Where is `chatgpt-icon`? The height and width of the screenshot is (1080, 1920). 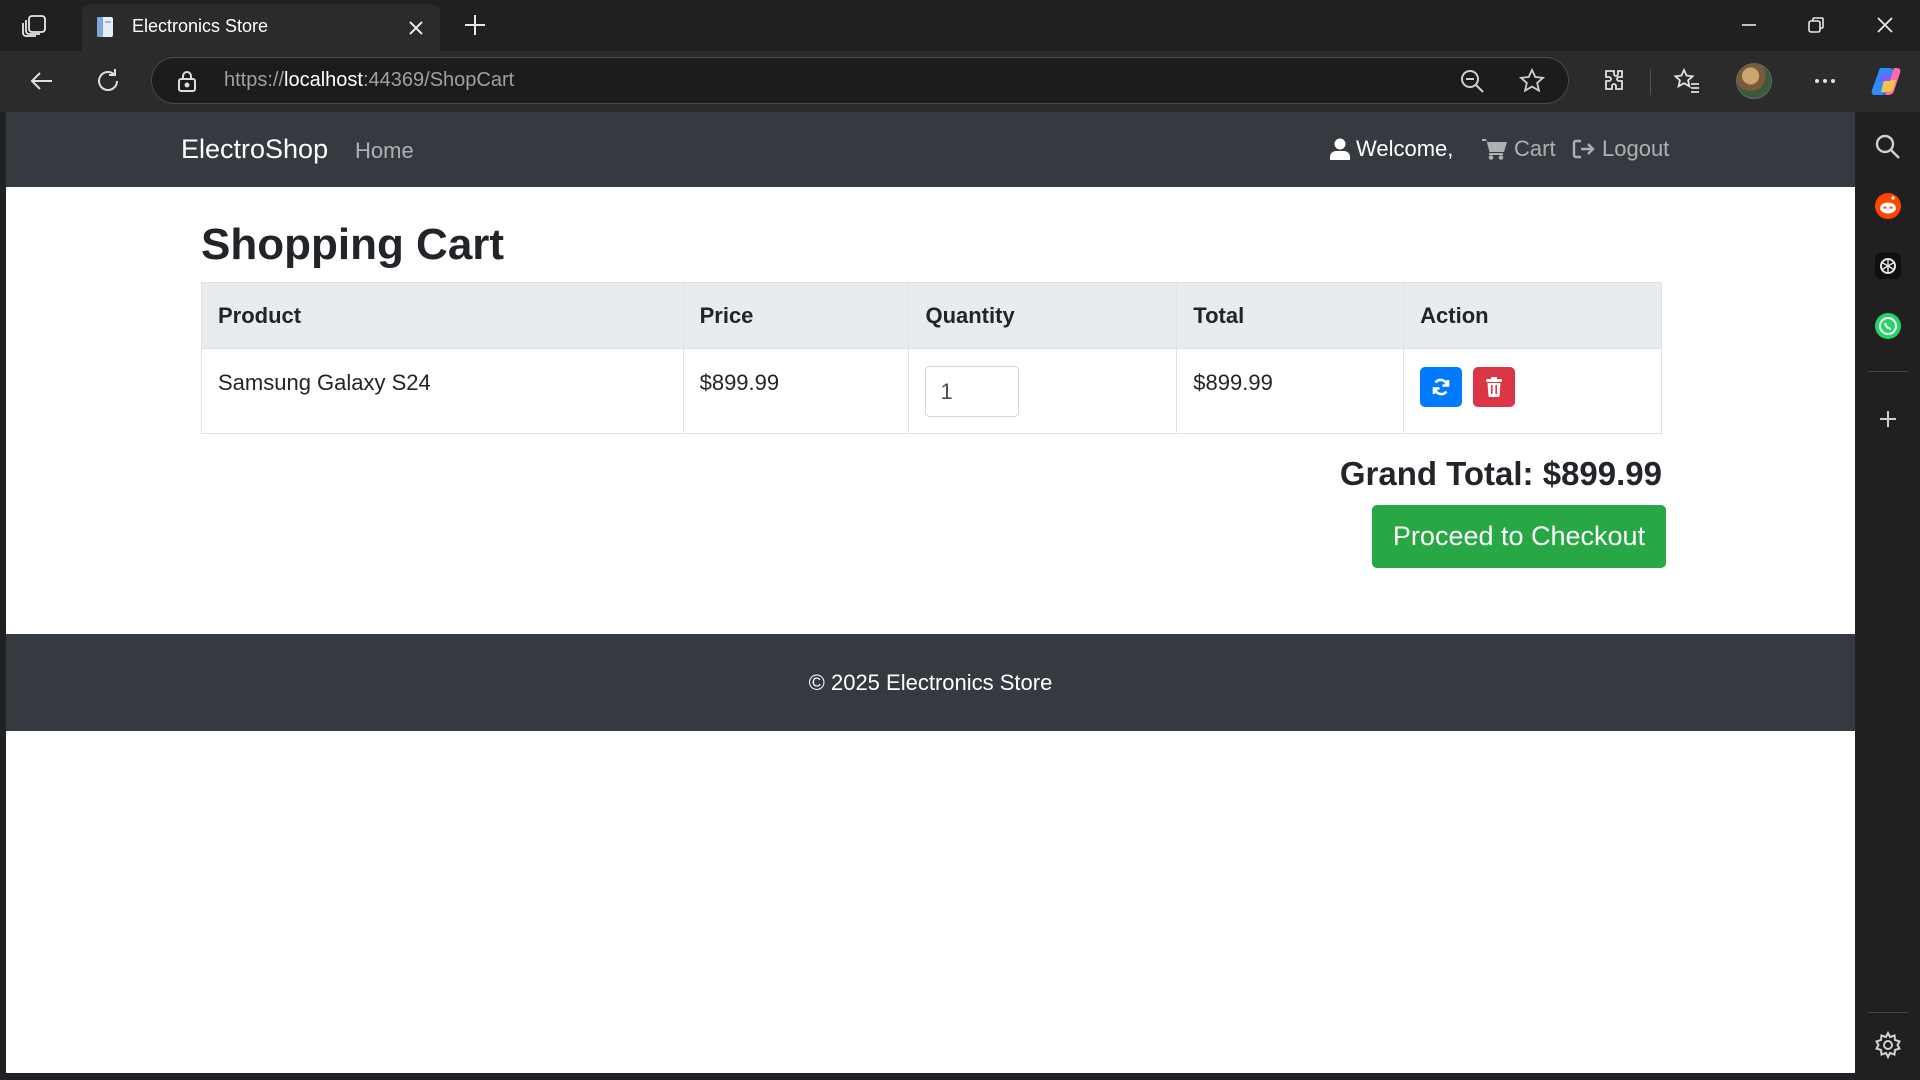
chatgpt-icon is located at coordinates (1888, 266).